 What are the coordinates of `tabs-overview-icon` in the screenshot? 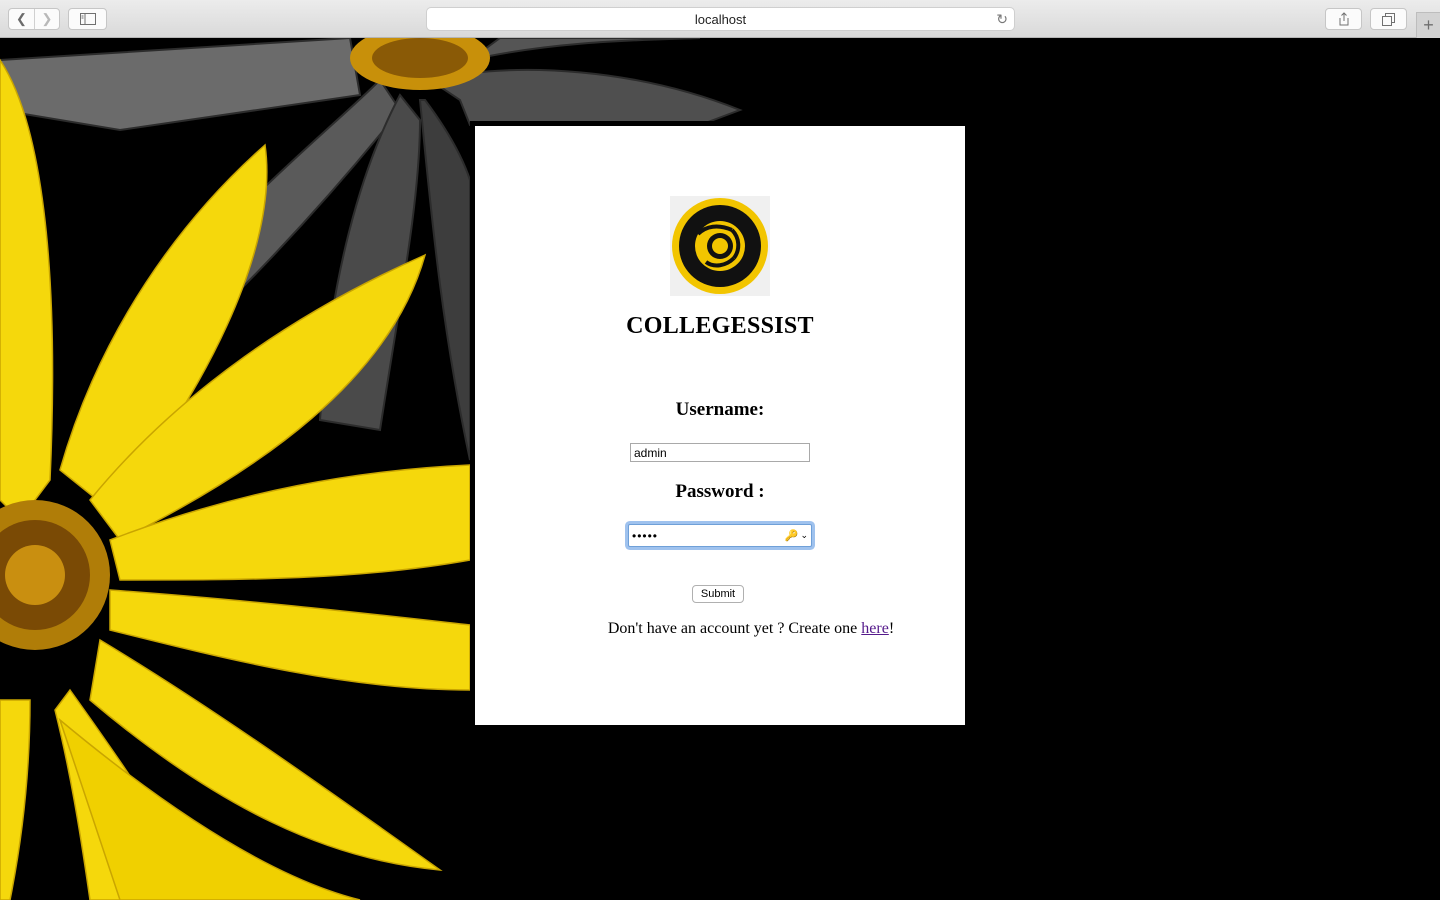 It's located at (1388, 19).